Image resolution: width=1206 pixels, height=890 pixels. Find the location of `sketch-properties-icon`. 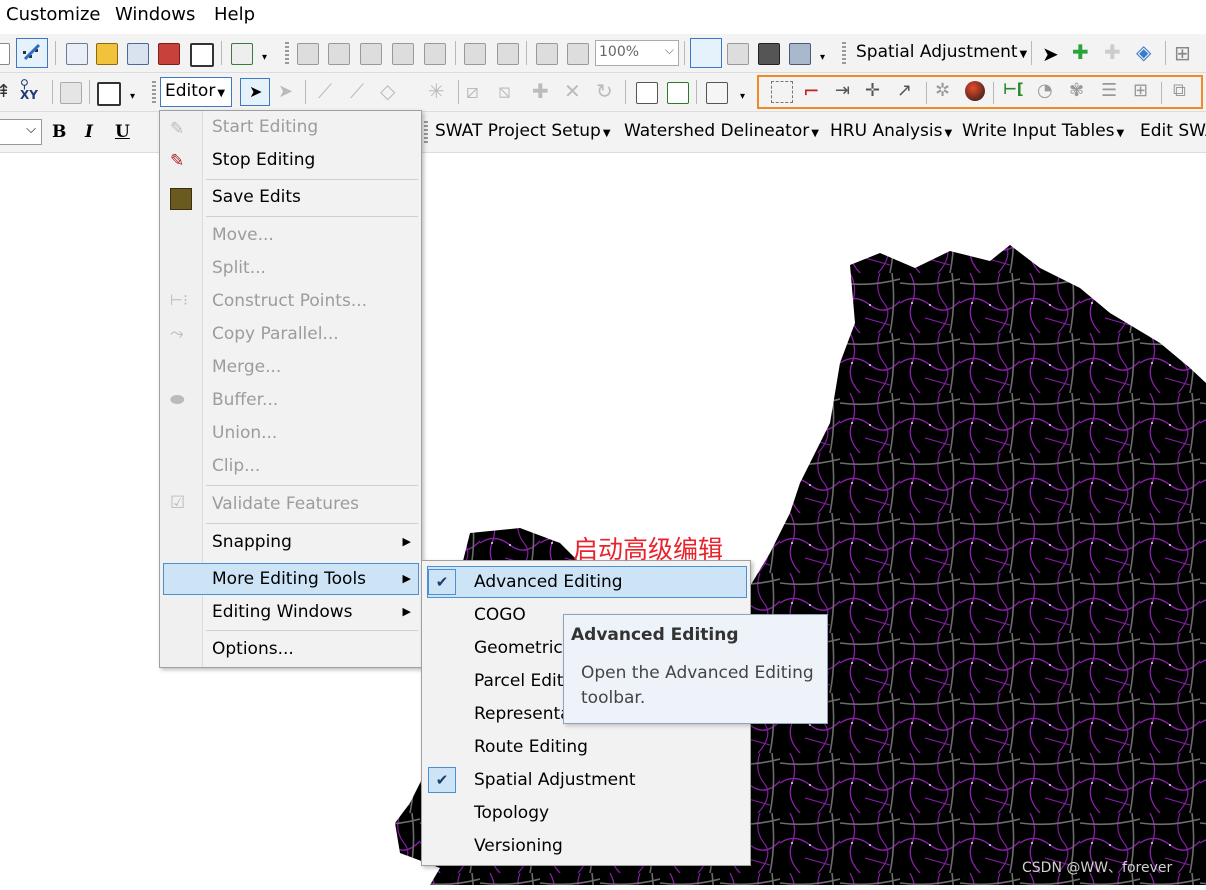

sketch-properties-icon is located at coordinates (678, 93).